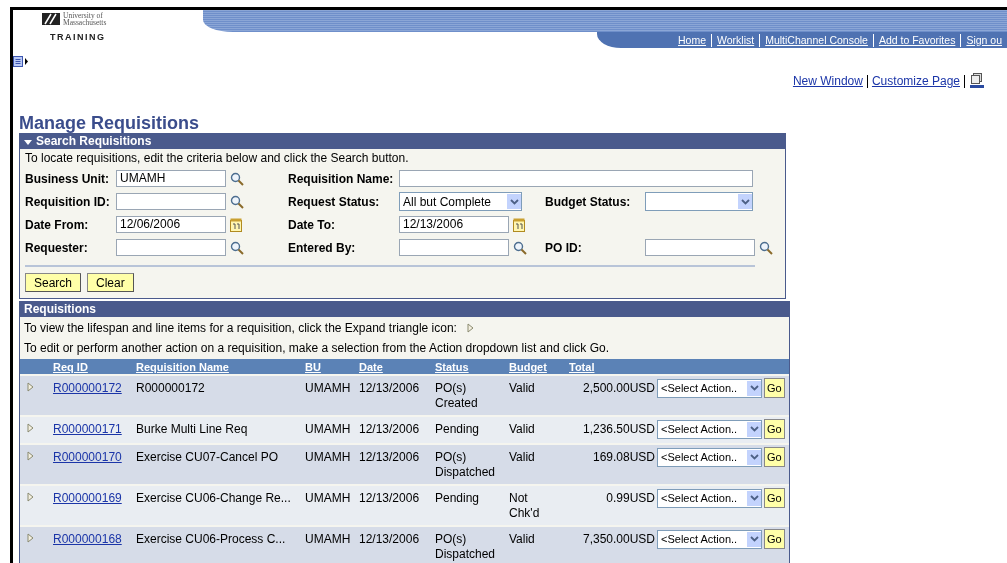  I want to click on nav-link: Sign ou, so click(983, 40).